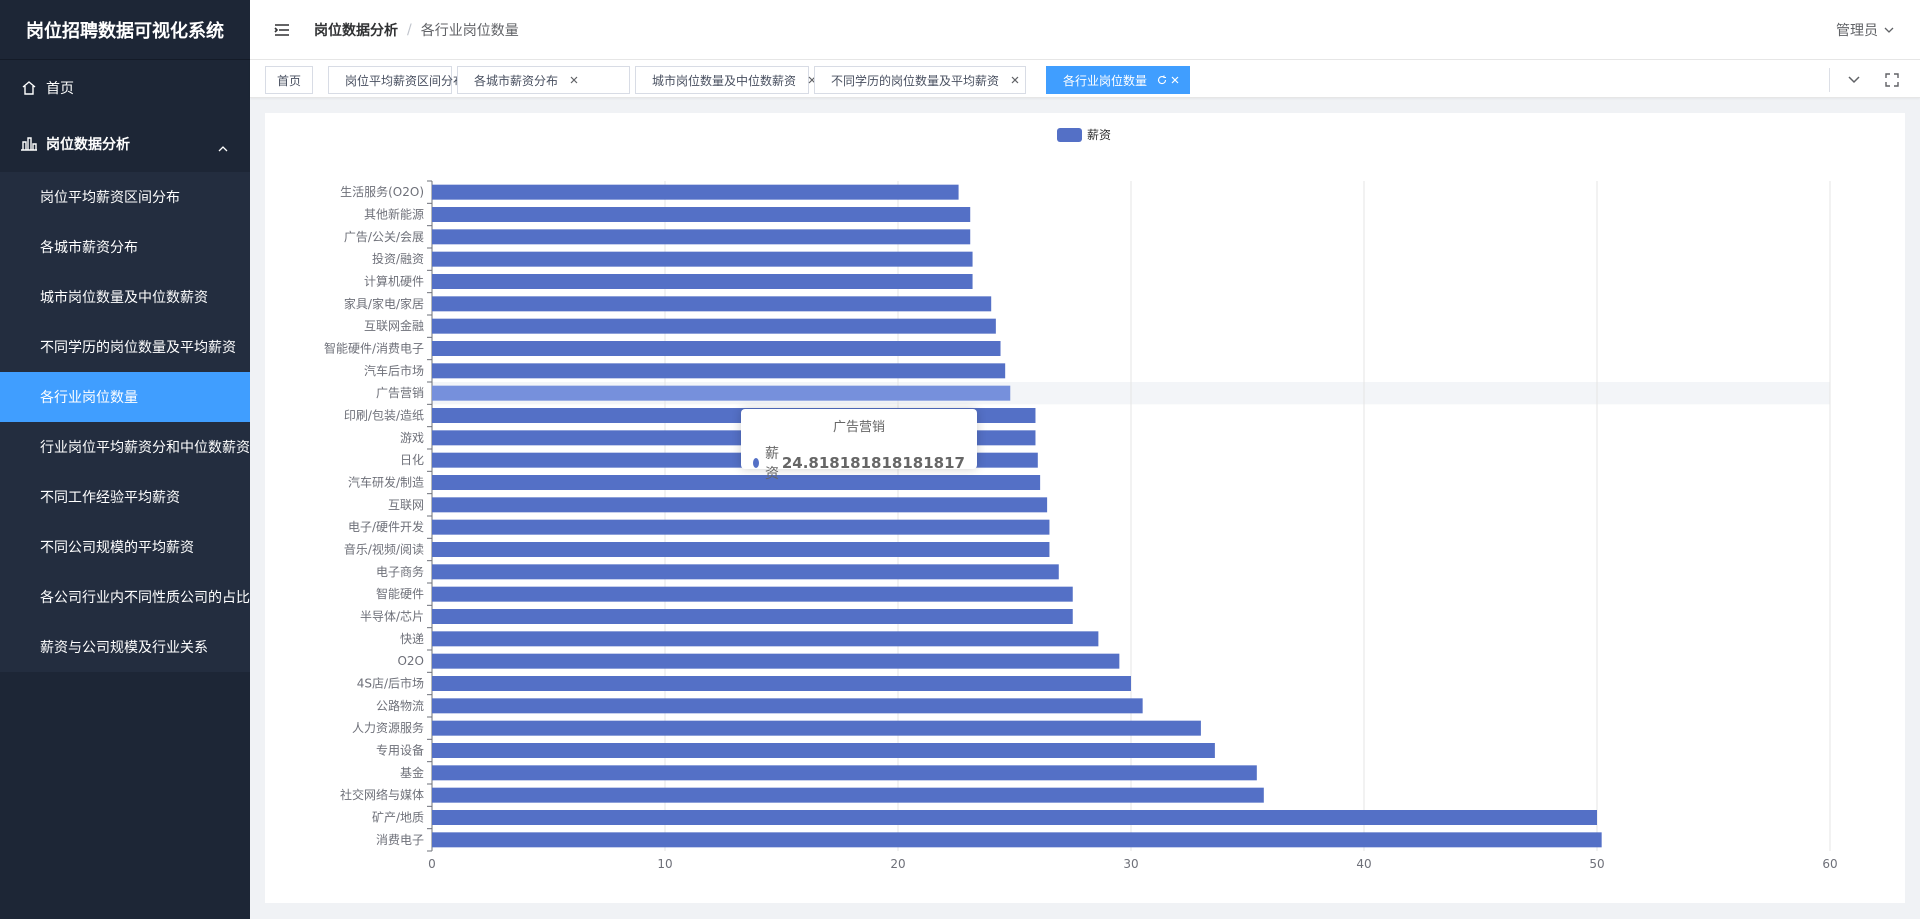 The image size is (1920, 919). I want to click on y-tick-label: 消费电子, so click(400, 840).